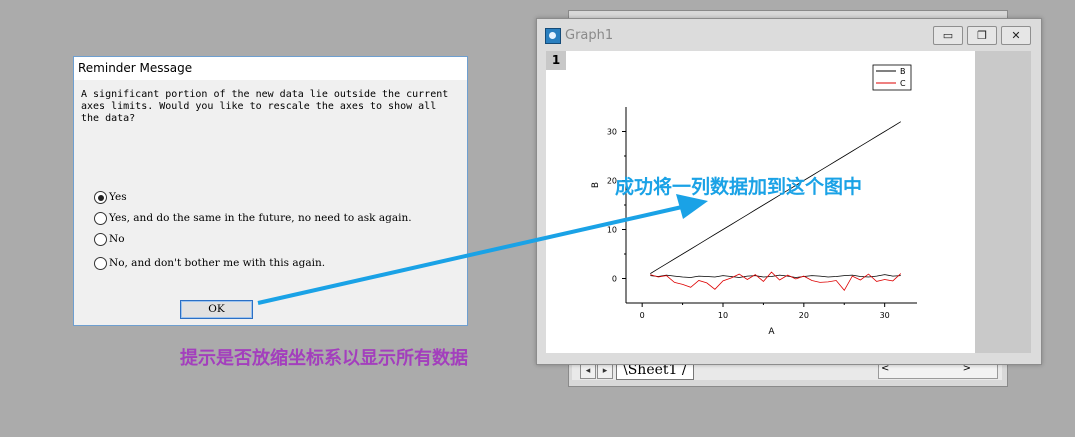 This screenshot has height=437, width=1075. I want to click on annotation-arrow, so click(482, 249).